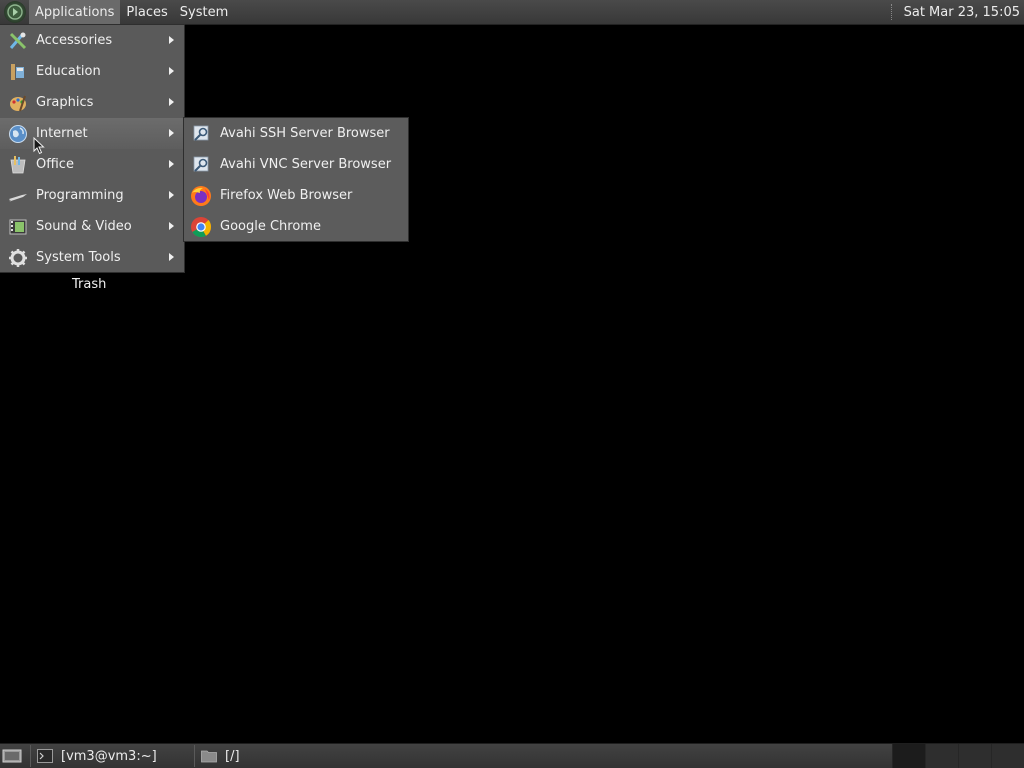  Describe the element at coordinates (964, 12) in the screenshot. I see `clock: Sat Mar 23, 15:05` at that location.